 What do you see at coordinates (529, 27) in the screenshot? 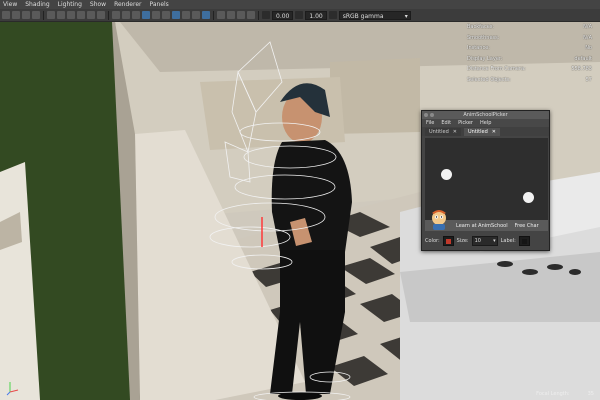
I see `hud-row: Backfaces: N/A` at bounding box center [529, 27].